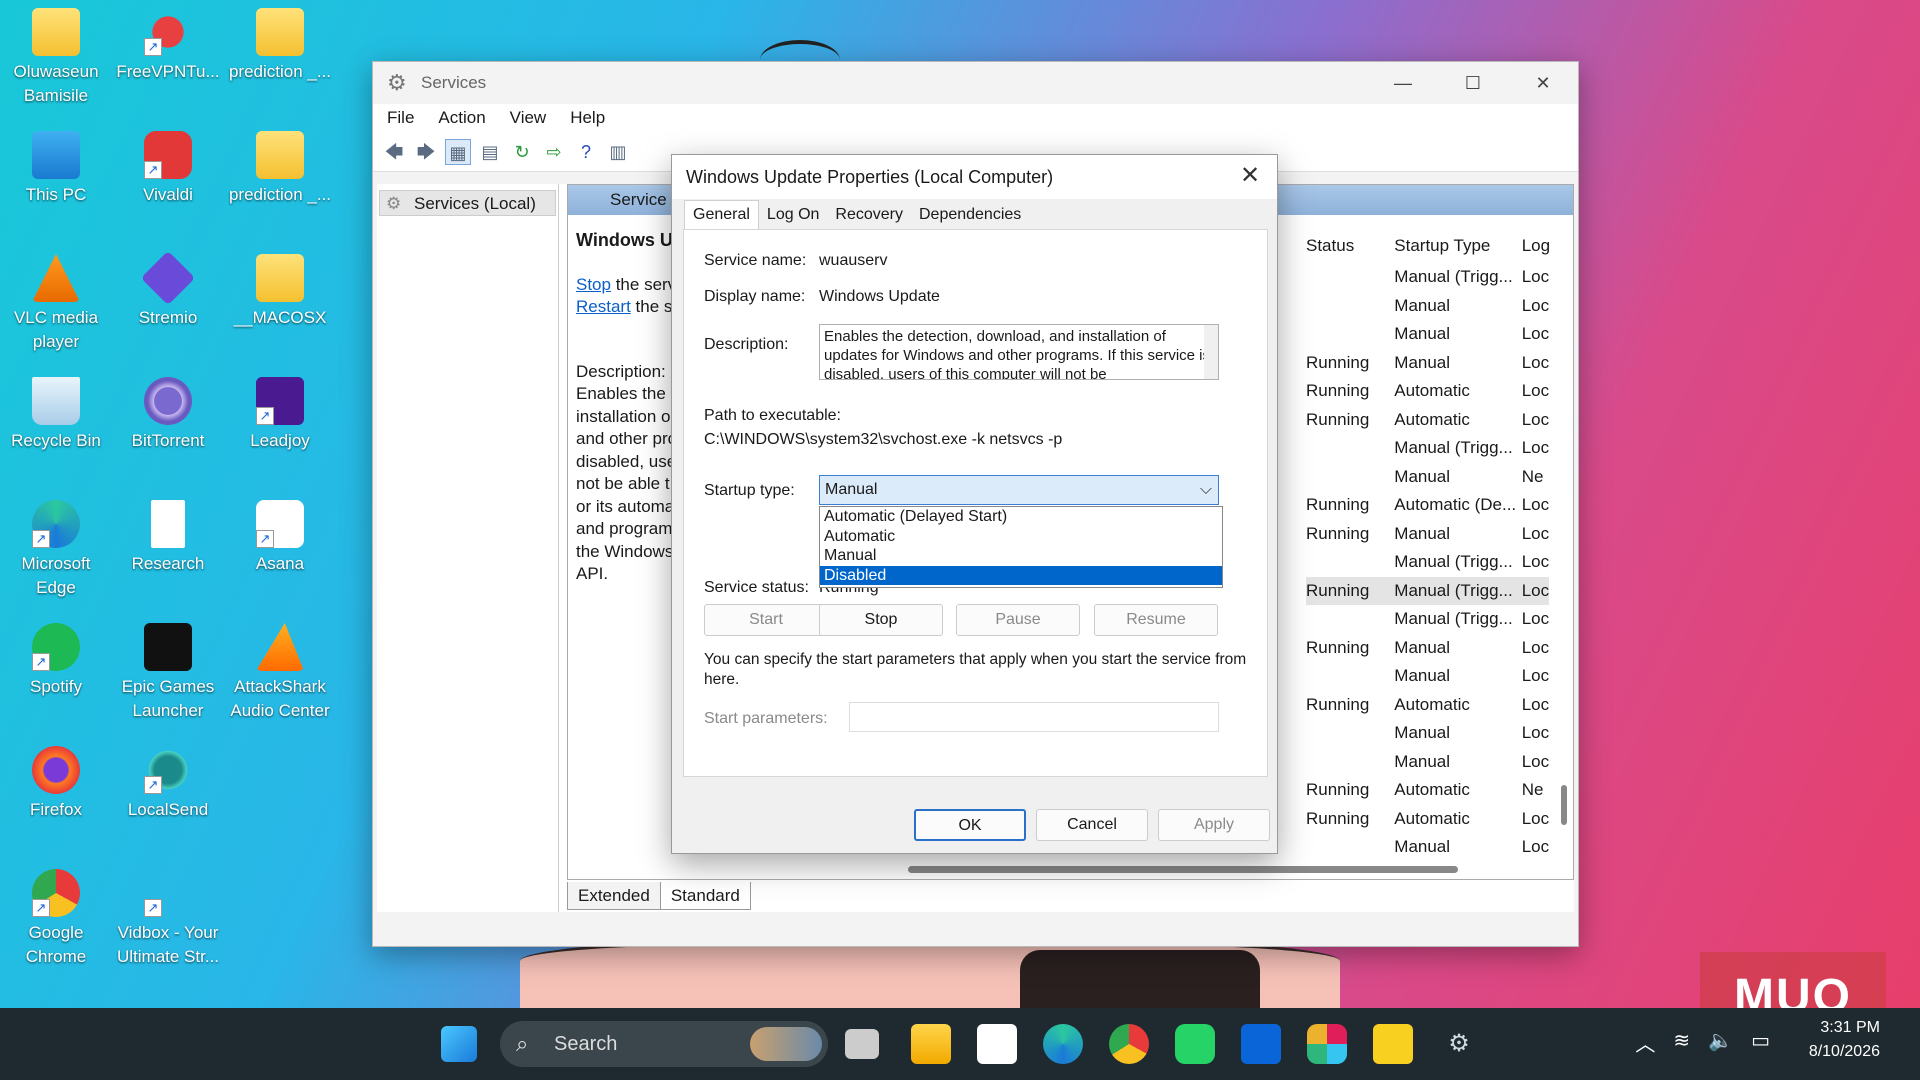 This screenshot has width=1920, height=1080. What do you see at coordinates (168, 169) in the screenshot?
I see `desktop-icon-vivaldi: ↗ Vivaldi` at bounding box center [168, 169].